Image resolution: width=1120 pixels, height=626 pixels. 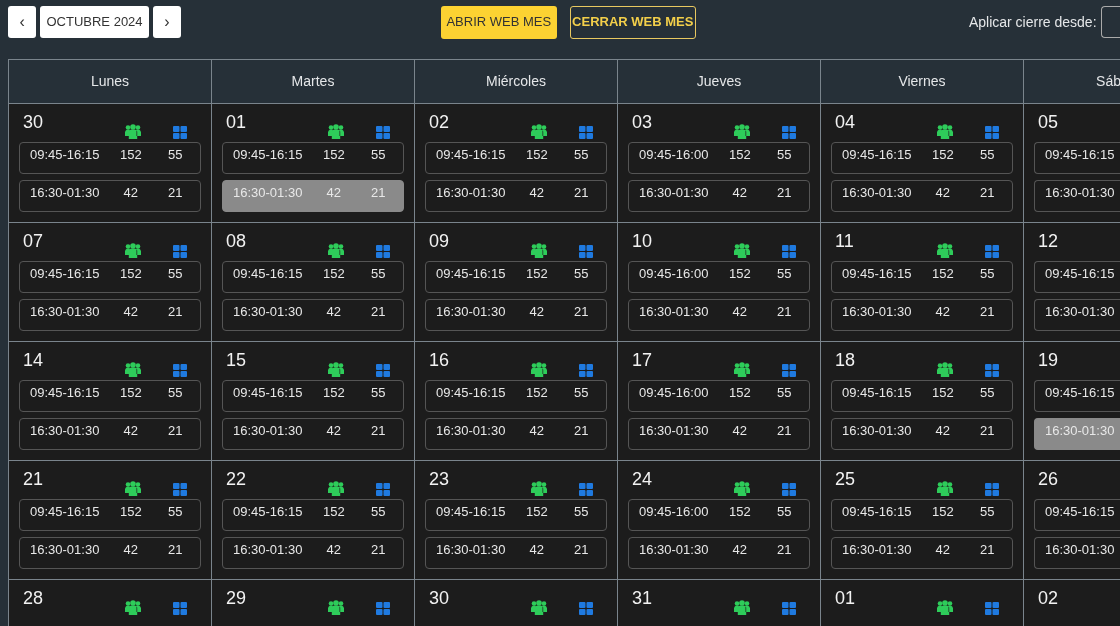 I want to click on date-input-field, so click(x=1110, y=22).